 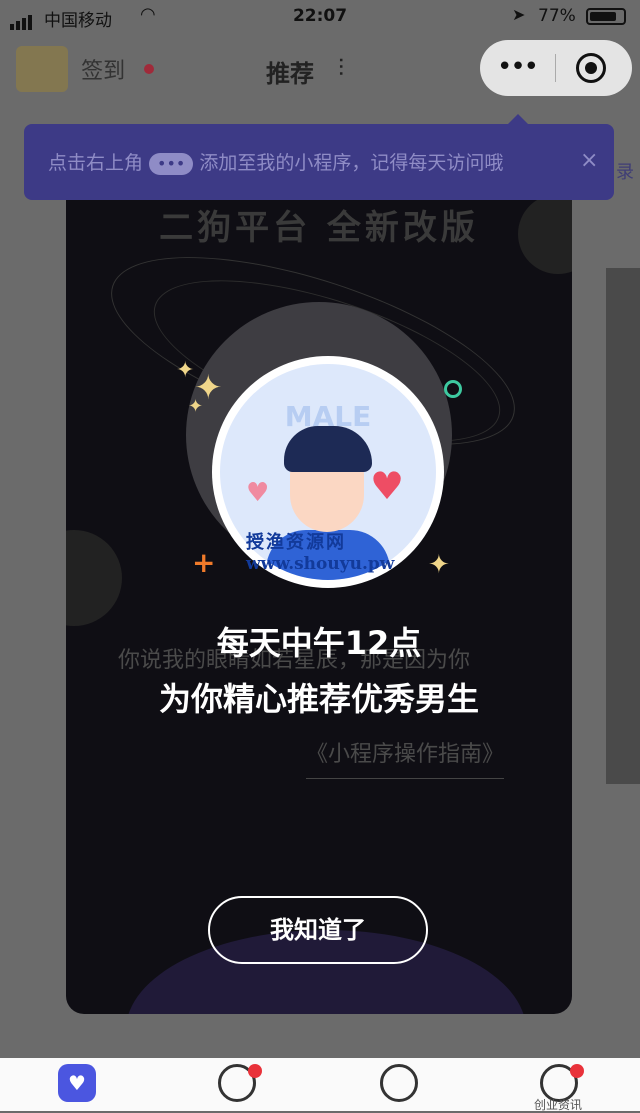 I want to click on ring-icon, so click(x=453, y=389).